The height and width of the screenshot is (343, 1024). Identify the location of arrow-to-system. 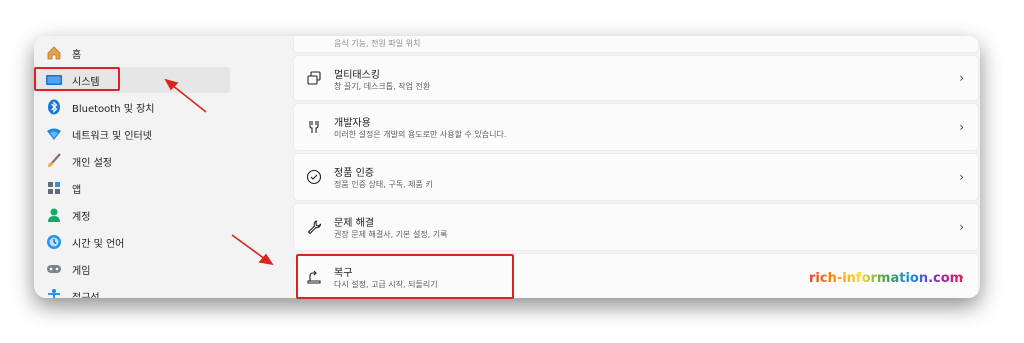
(185, 95).